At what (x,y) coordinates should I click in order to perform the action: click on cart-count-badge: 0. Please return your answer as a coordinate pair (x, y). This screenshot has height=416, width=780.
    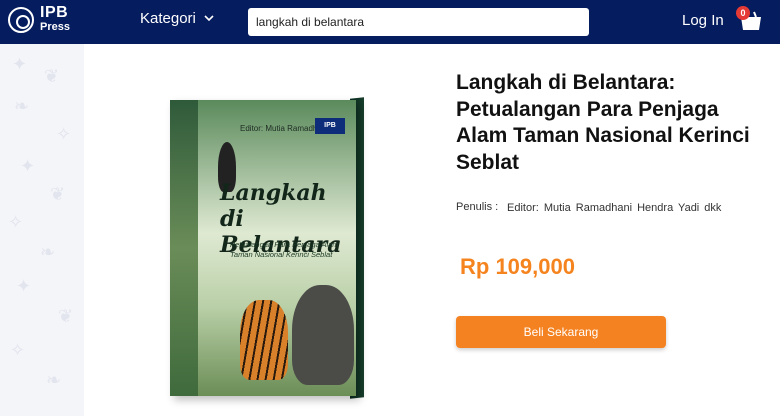
    Looking at the image, I should click on (743, 13).